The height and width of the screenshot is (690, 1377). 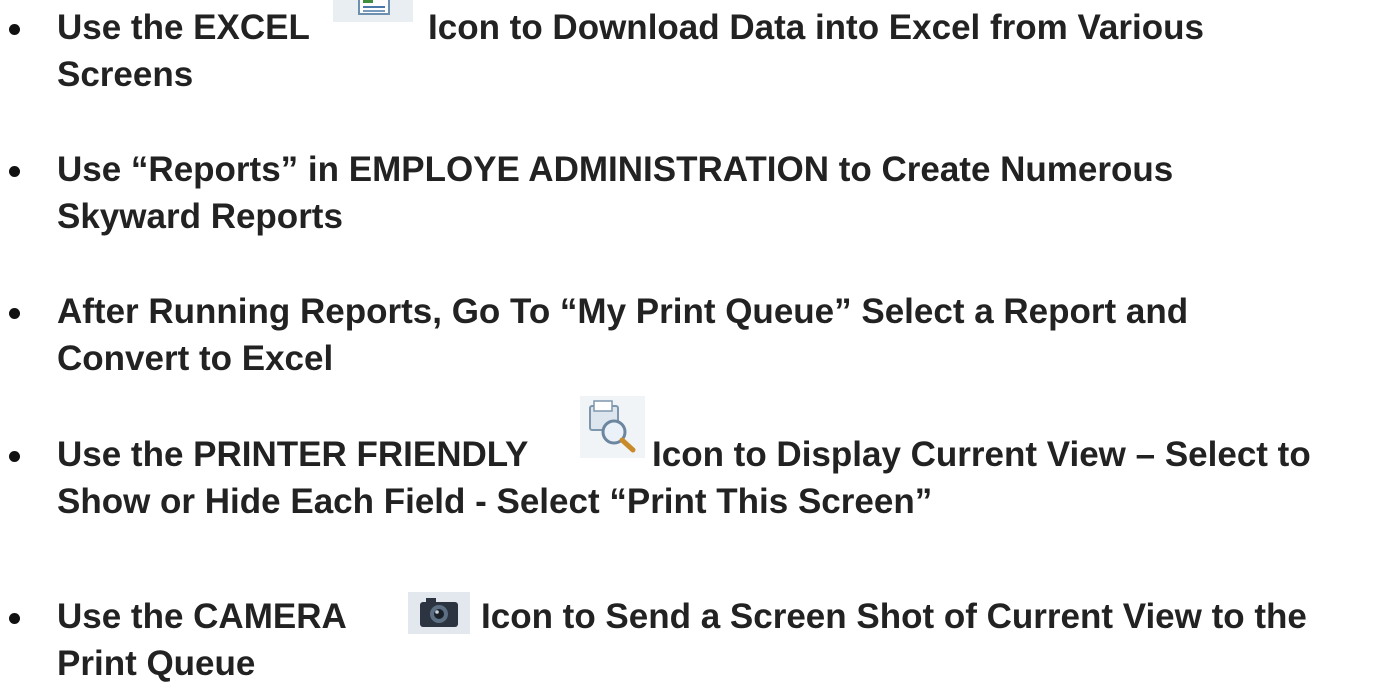 I want to click on bullet-1-line-1-start: Use the EXCEL, so click(x=183, y=27).